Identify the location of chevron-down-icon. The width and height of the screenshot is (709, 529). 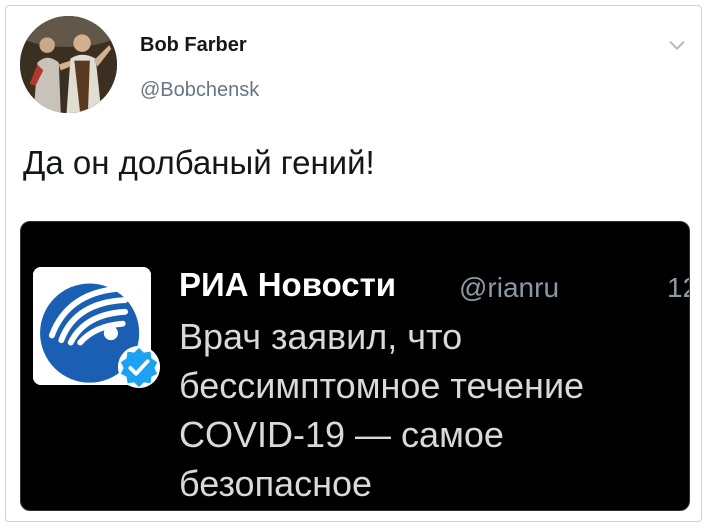
(677, 45).